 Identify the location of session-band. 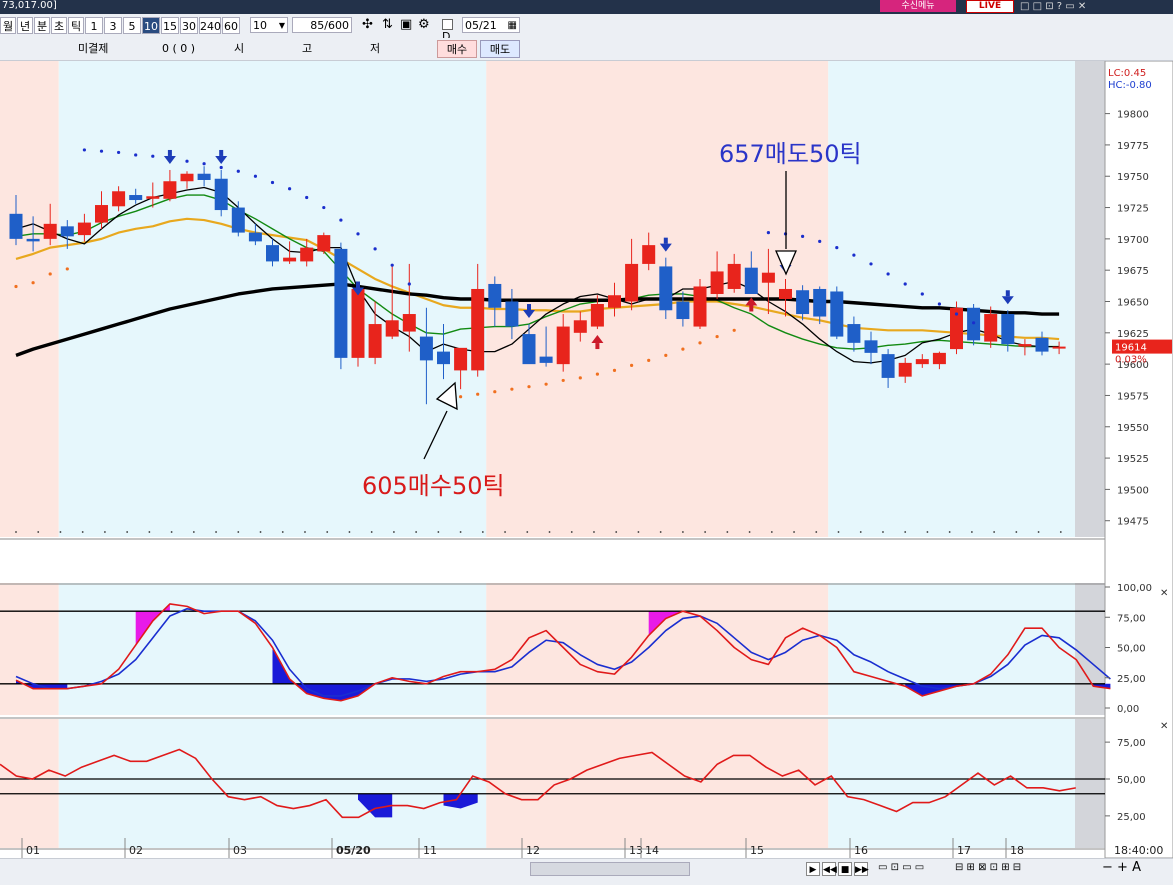
(29, 299).